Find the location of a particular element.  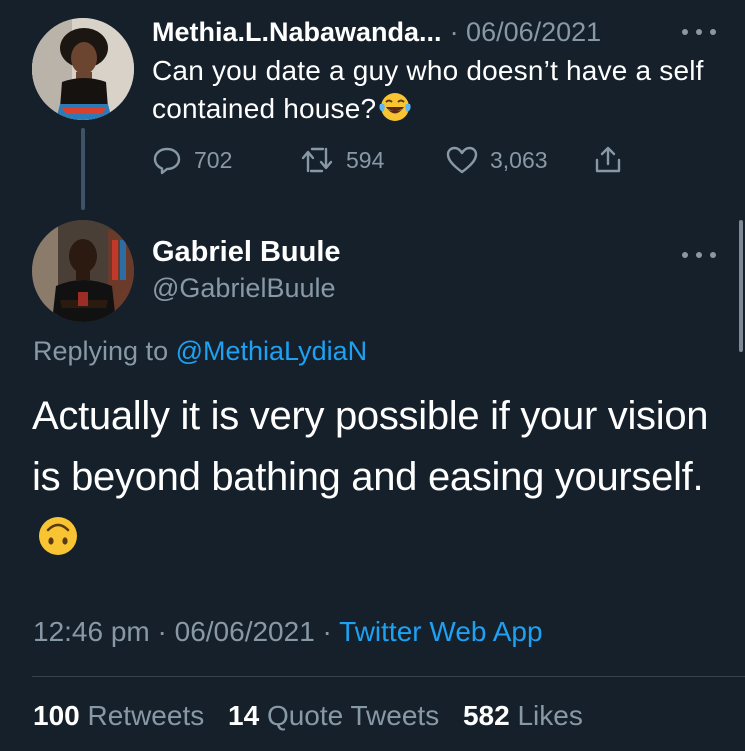

likes-label: Likes is located at coordinates (550, 715).